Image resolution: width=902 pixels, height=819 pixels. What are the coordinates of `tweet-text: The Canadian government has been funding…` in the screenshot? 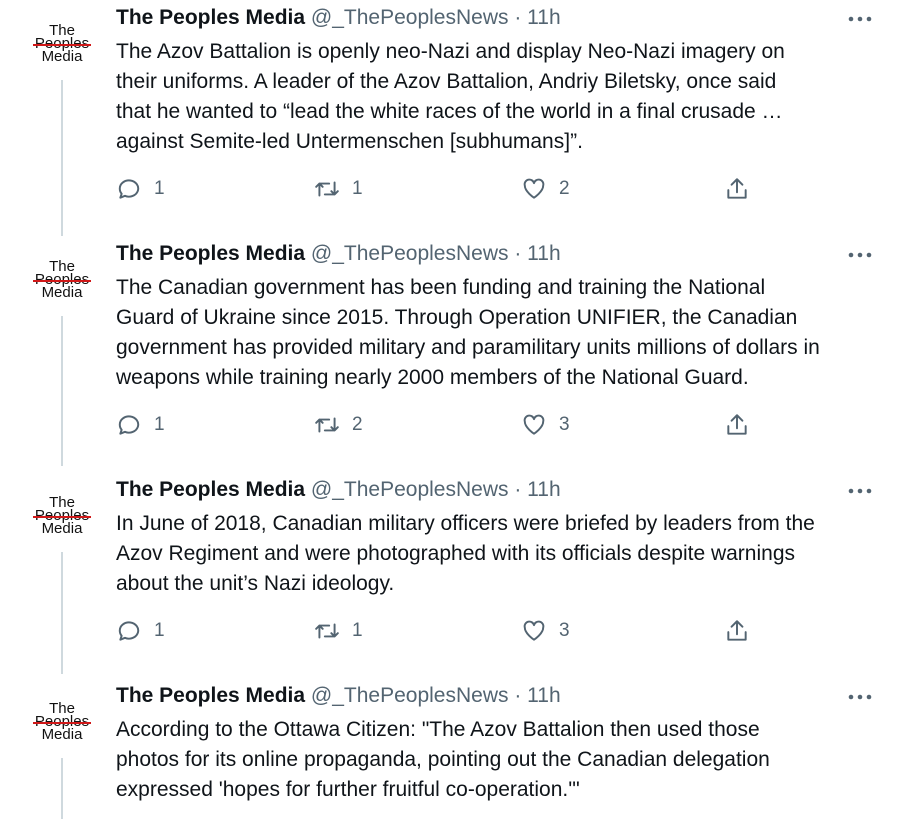 It's located at (468, 332).